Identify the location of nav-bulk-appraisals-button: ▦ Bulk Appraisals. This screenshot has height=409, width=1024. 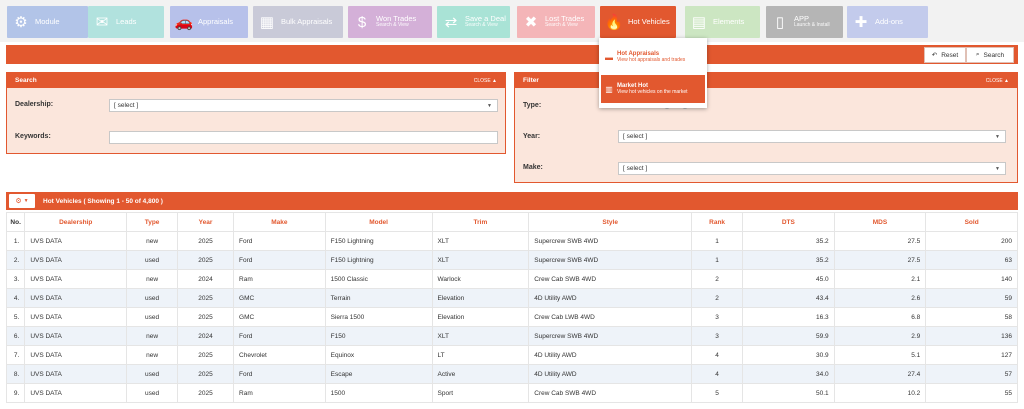
(298, 22).